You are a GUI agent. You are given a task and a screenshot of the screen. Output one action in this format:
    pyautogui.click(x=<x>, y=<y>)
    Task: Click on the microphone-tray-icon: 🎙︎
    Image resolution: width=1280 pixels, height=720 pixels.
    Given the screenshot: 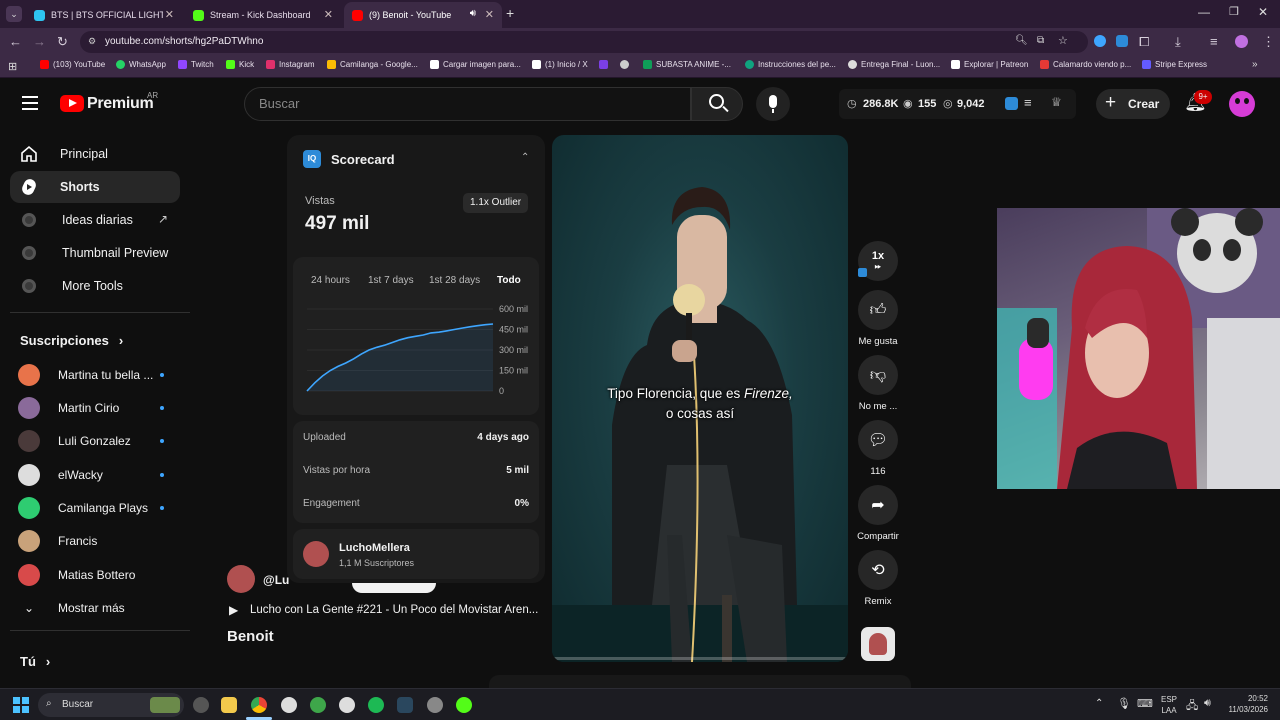 What is the action you would take?
    pyautogui.click(x=1124, y=703)
    